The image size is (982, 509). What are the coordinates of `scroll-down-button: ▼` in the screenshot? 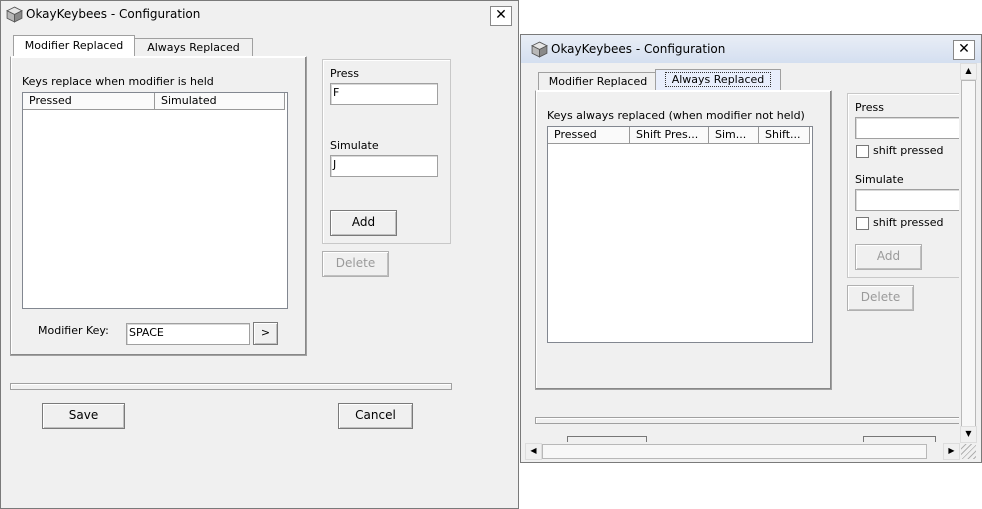 It's located at (968, 434).